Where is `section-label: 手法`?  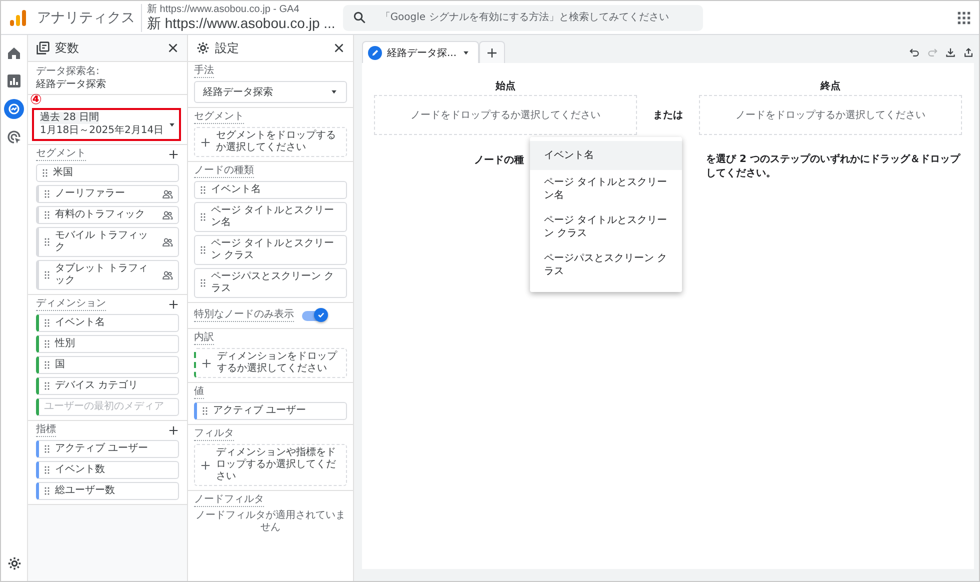 section-label: 手法 is located at coordinates (204, 71).